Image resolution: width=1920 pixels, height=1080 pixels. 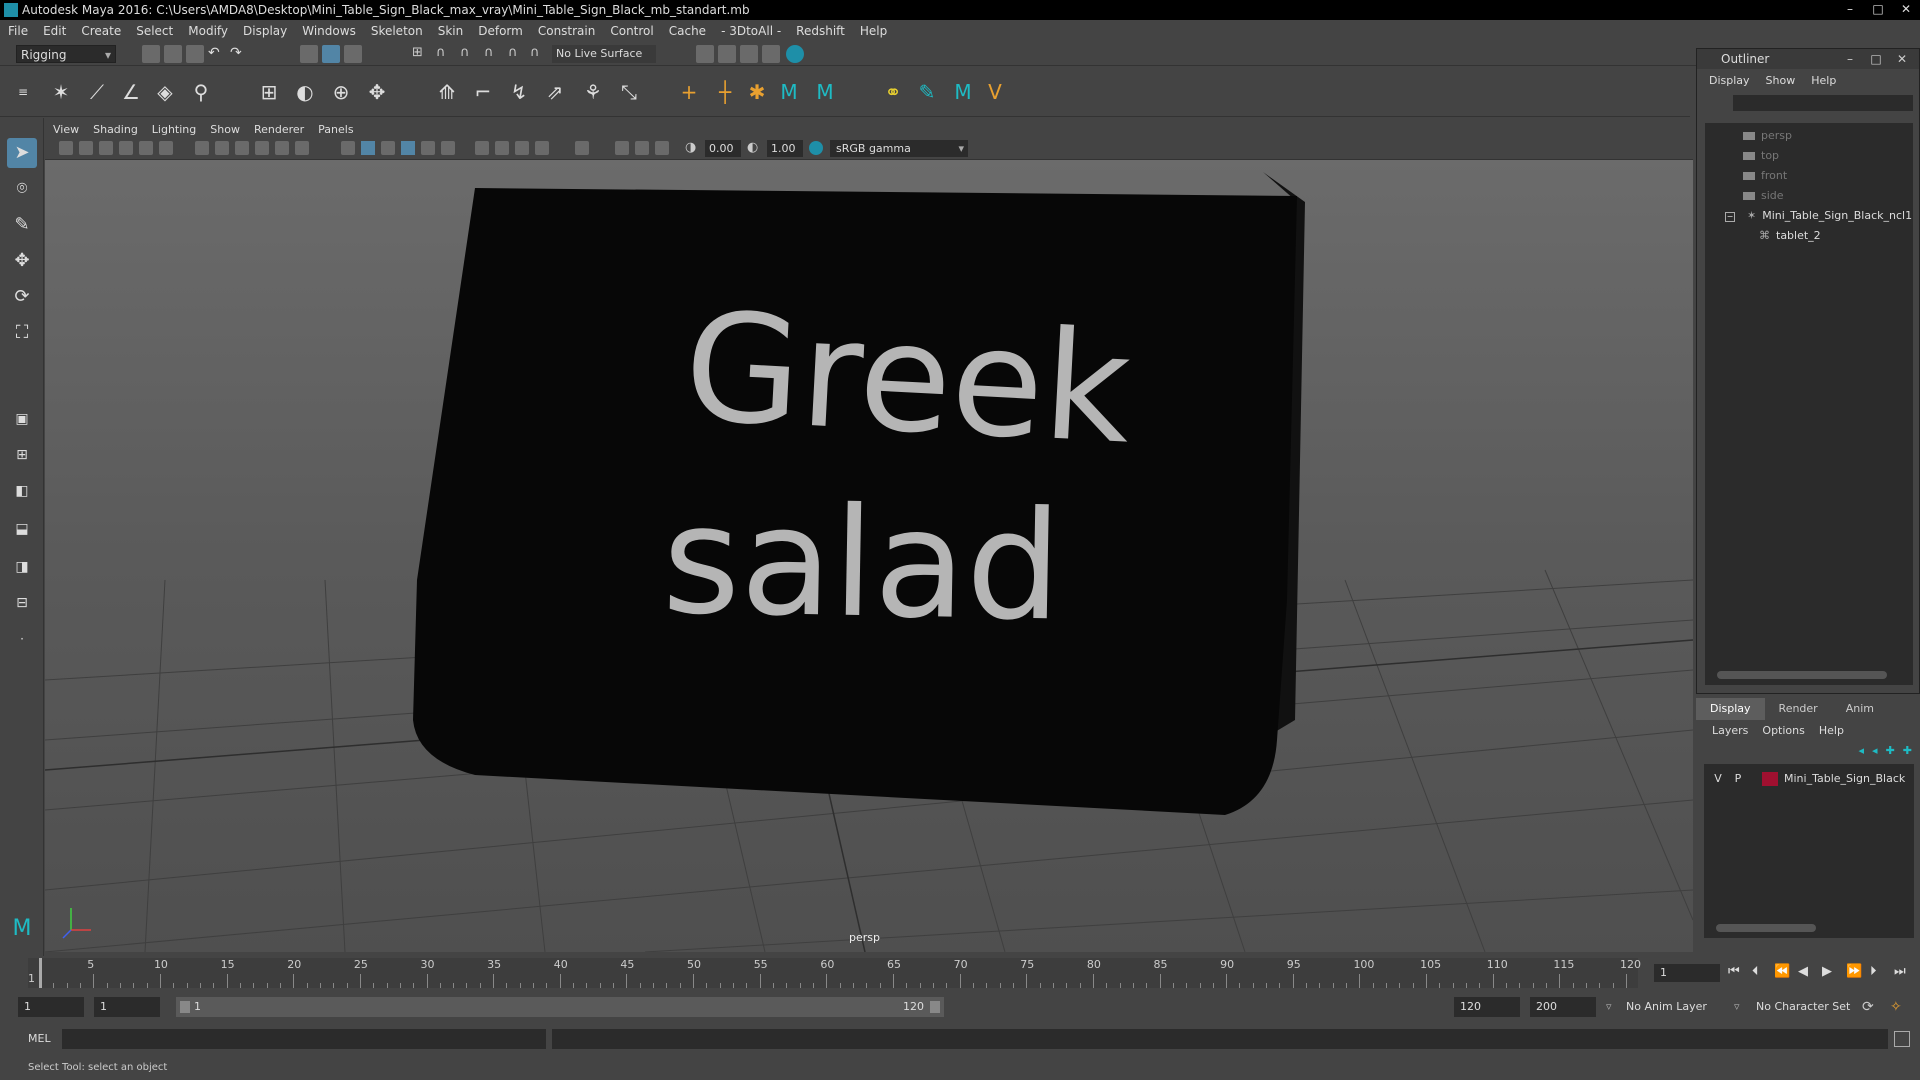 I want to click on tab-display: Display, so click(x=1730, y=709).